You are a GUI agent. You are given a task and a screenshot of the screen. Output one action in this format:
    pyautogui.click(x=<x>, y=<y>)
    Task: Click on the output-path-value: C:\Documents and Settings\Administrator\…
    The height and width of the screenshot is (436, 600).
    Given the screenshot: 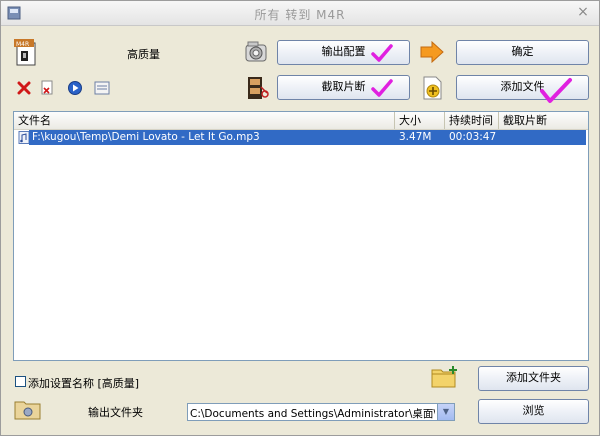 What is the action you would take?
    pyautogui.click(x=312, y=414)
    